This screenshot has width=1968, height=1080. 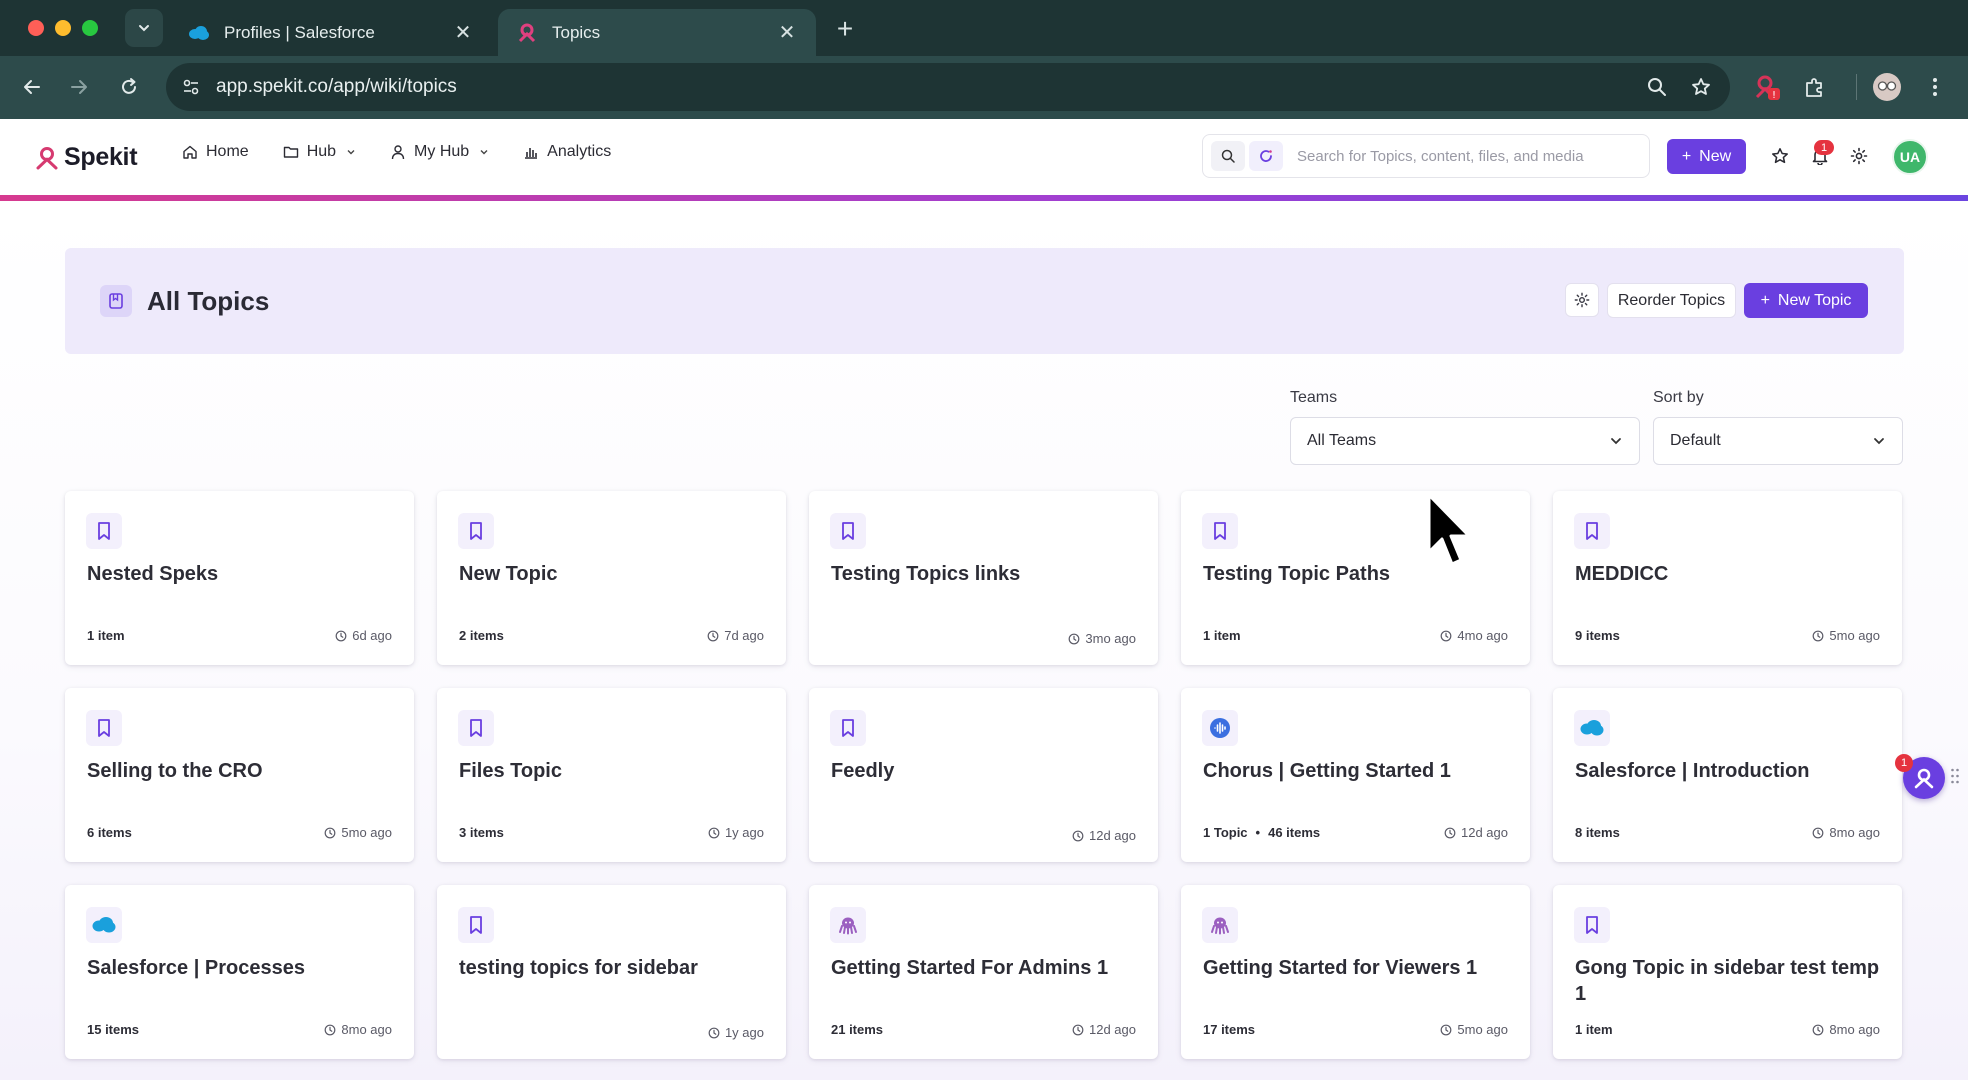 What do you see at coordinates (983, 1029) in the screenshot?
I see `topic-footer: 21 items 12d ago` at bounding box center [983, 1029].